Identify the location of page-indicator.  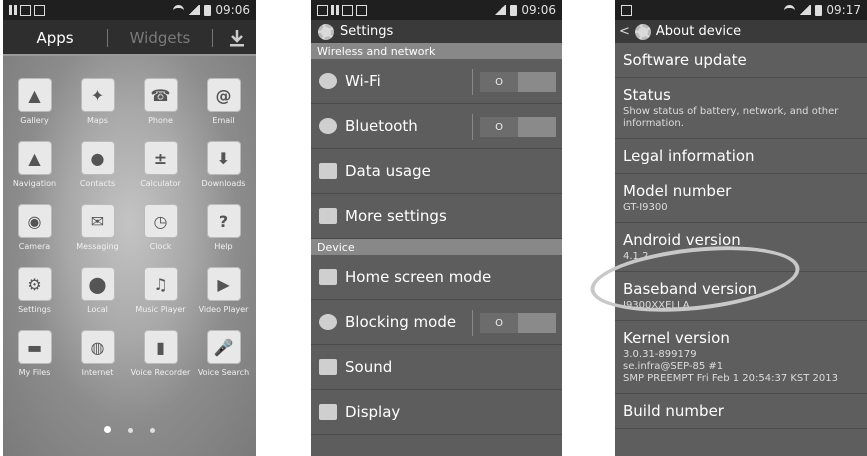
(129, 427).